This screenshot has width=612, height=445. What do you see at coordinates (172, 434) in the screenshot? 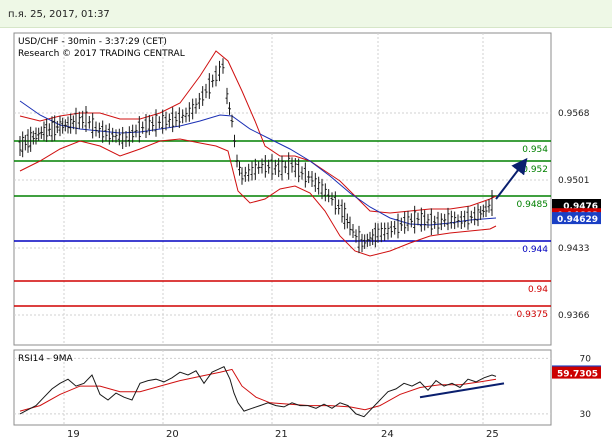
I see `x-tick-label: 20` at bounding box center [172, 434].